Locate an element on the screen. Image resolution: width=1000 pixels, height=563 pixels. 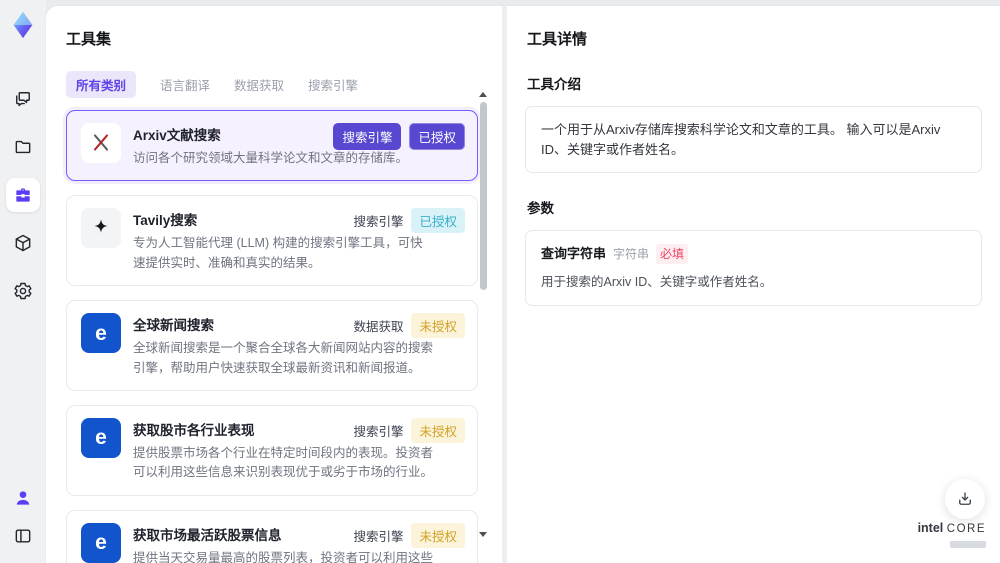
detail-title: 工具详情 is located at coordinates (557, 39).